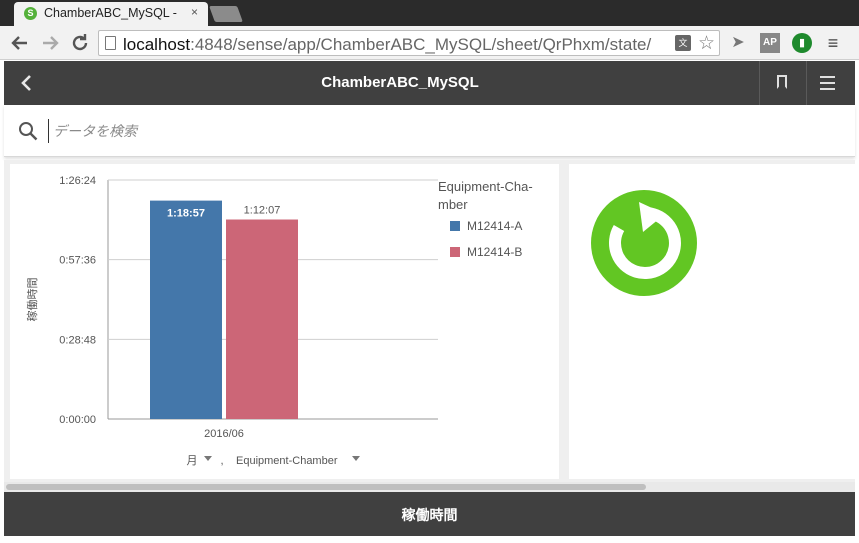 This screenshot has width=859, height=543. I want to click on y-axis-title: 稼働時間, so click(32, 300).